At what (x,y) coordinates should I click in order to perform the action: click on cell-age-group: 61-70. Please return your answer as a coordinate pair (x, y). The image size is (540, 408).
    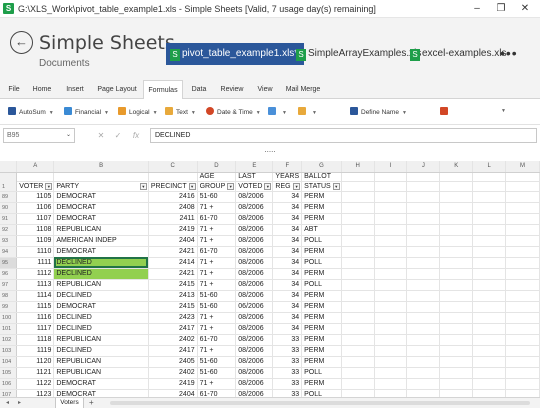
    Looking at the image, I should click on (217, 393).